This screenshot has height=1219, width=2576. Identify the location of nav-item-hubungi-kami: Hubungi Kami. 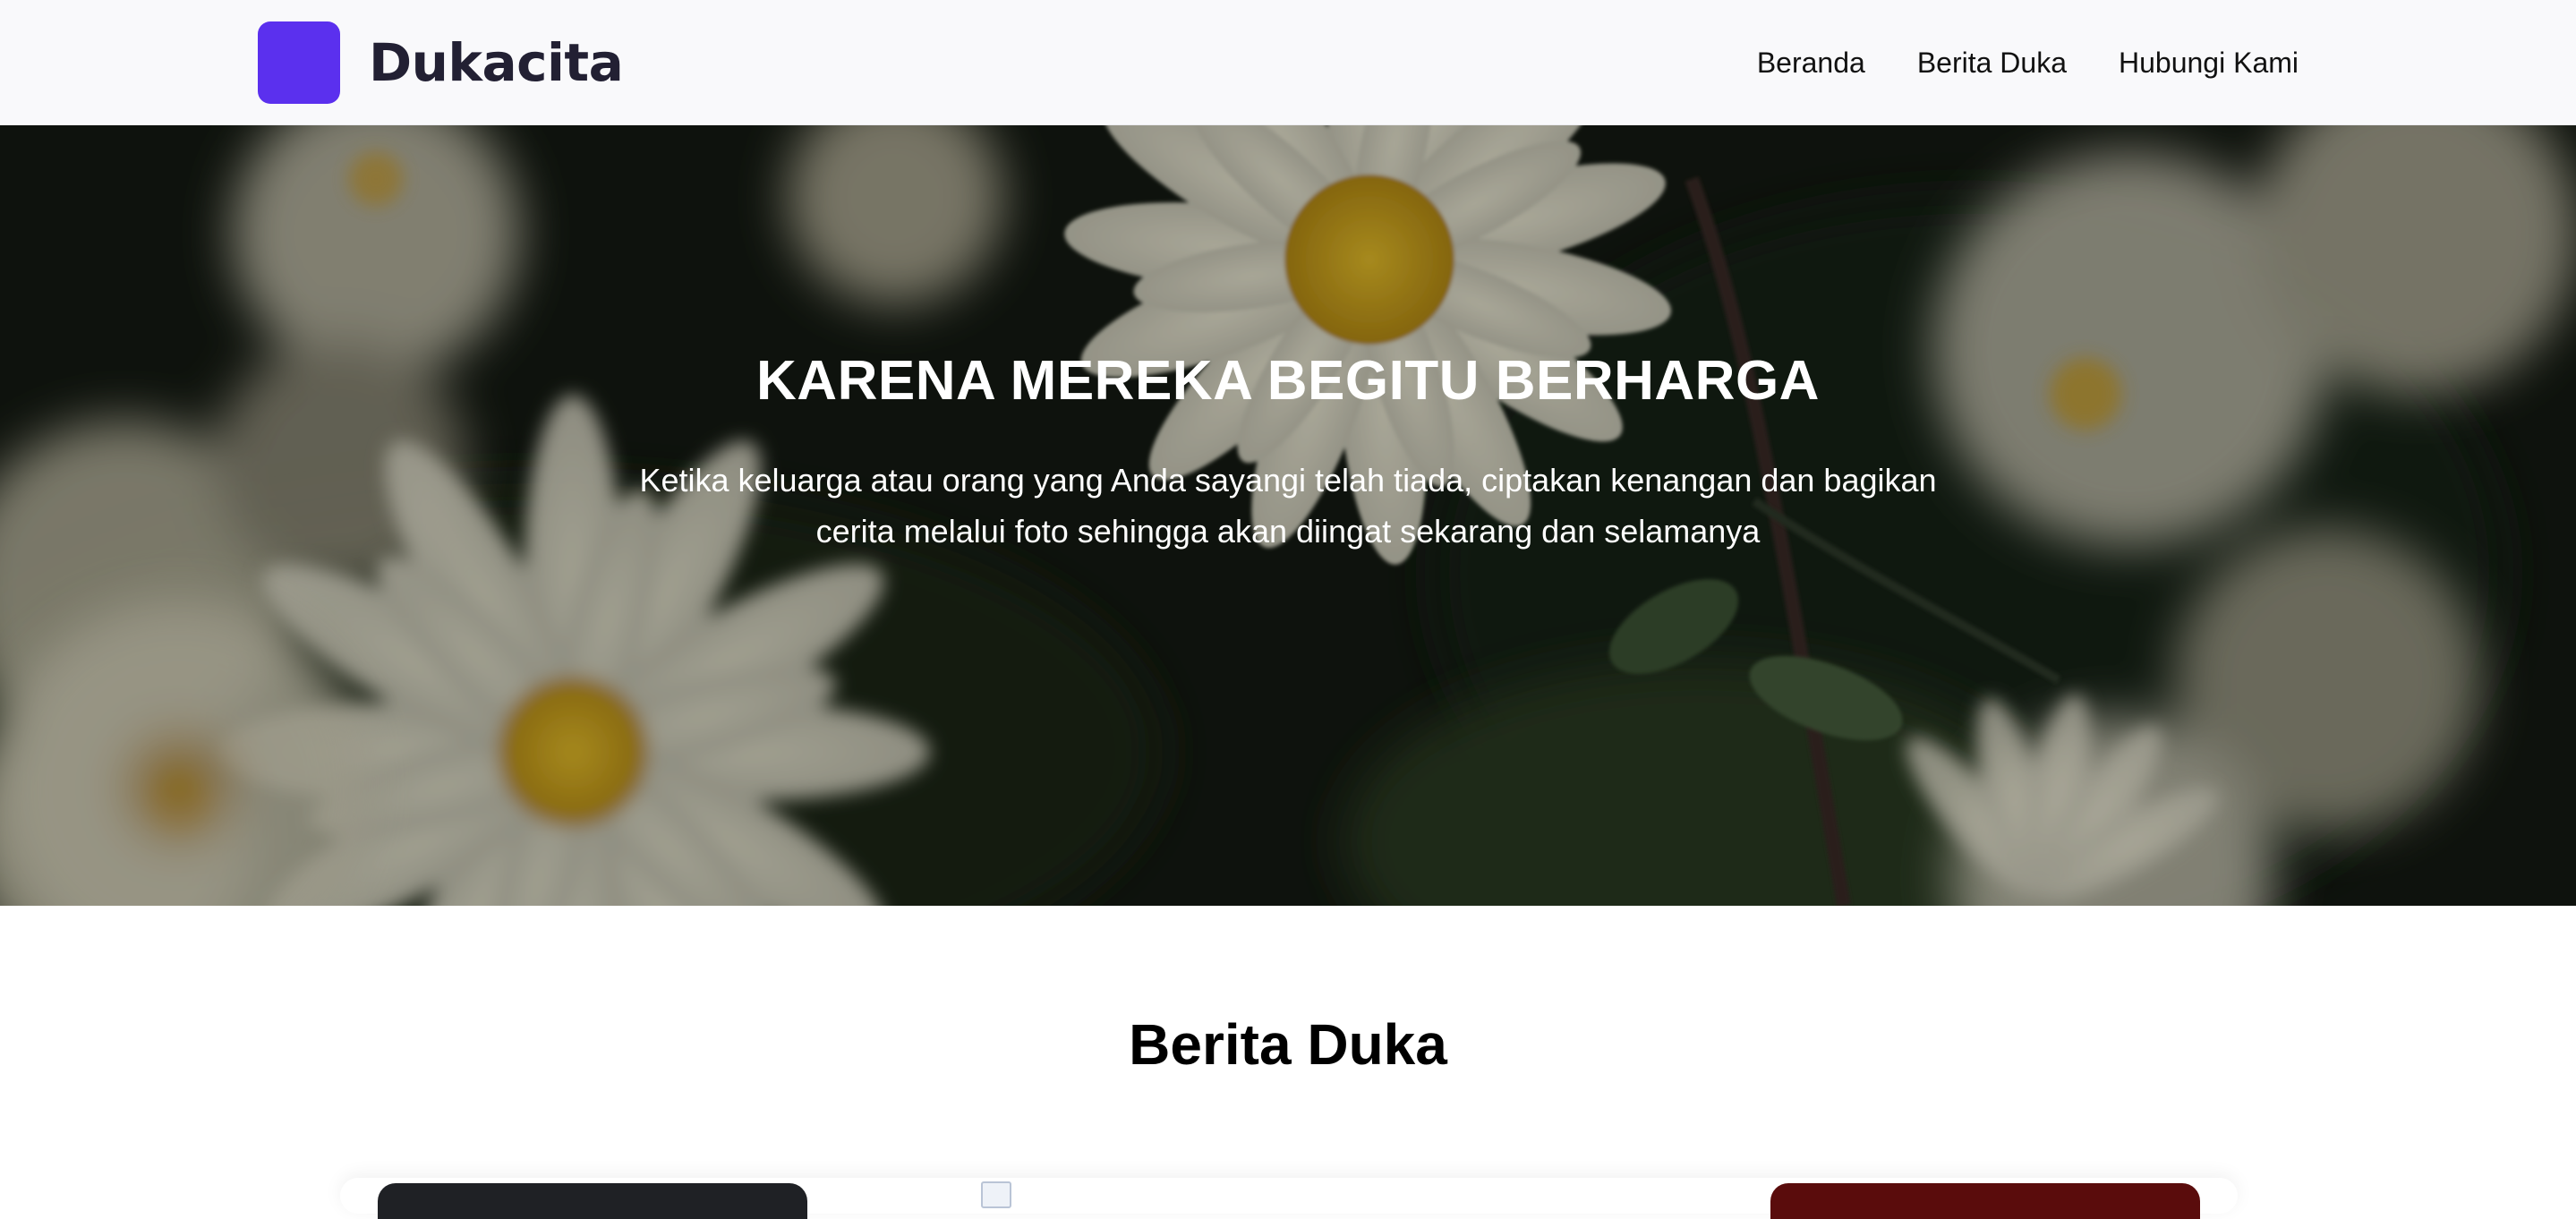
(2209, 63).